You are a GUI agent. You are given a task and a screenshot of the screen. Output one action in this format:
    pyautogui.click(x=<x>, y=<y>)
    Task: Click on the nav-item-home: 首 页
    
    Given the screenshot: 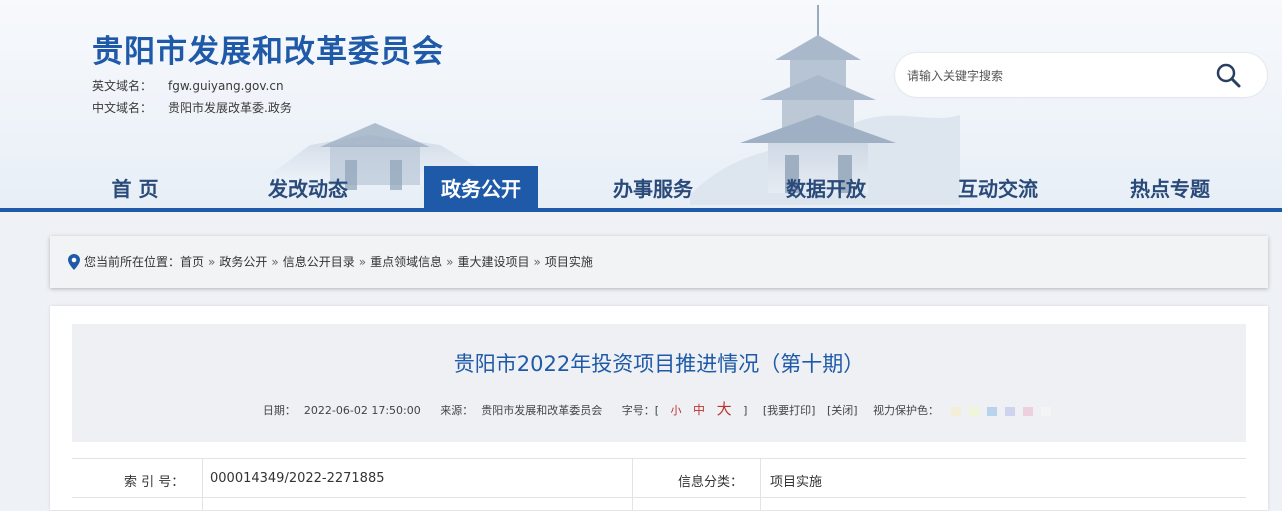 What is the action you would take?
    pyautogui.click(x=135, y=187)
    